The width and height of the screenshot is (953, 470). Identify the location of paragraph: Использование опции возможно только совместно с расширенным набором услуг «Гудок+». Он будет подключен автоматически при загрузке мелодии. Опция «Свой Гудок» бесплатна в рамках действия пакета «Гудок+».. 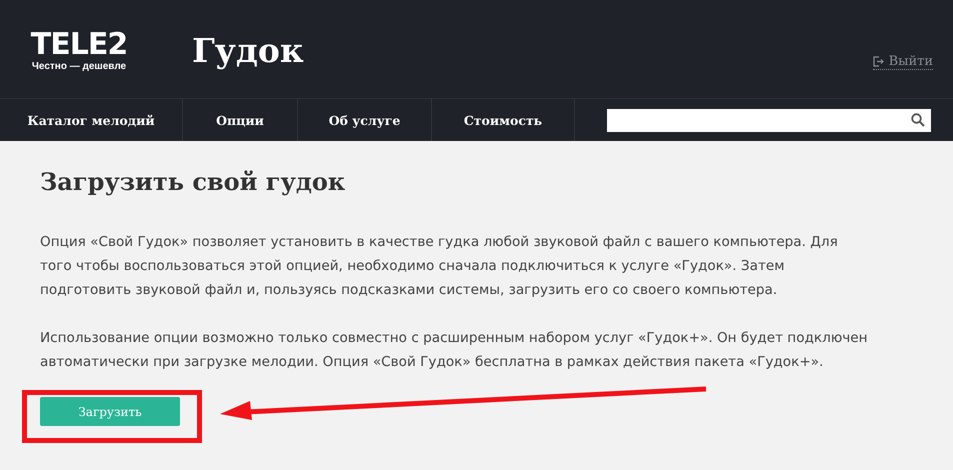
(454, 350).